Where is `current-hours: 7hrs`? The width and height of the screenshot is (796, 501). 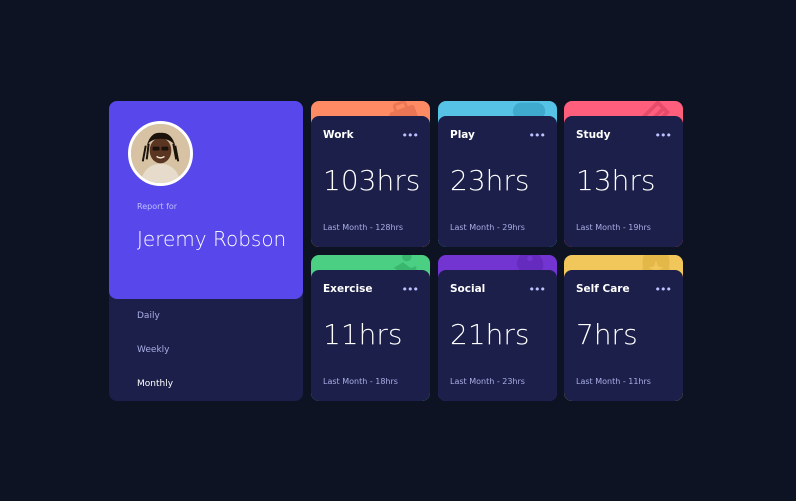 current-hours: 7hrs is located at coordinates (607, 334).